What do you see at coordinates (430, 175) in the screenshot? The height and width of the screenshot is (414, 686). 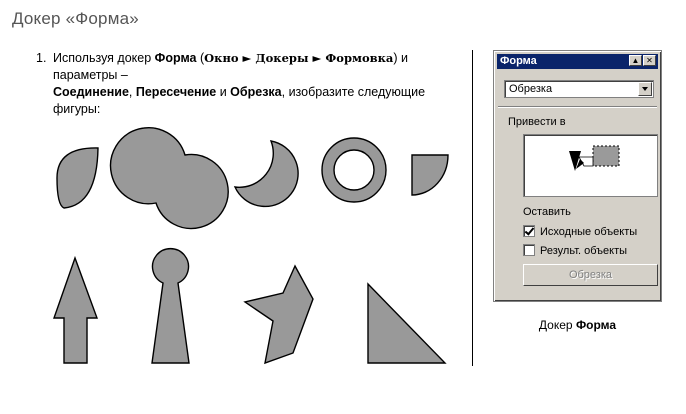 I see `figure-quarter-circle` at bounding box center [430, 175].